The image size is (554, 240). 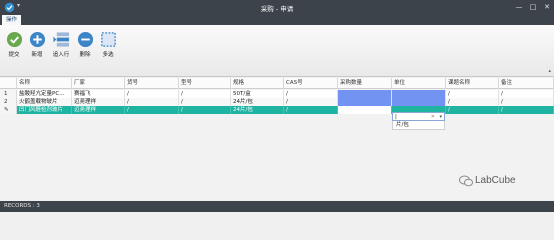 I want to click on clear-icon: ✕, so click(x=433, y=117).